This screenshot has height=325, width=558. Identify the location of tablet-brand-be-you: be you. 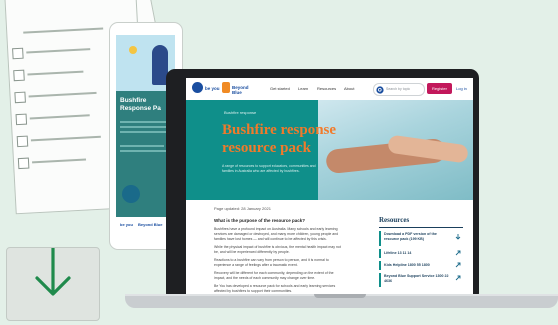
(126, 224).